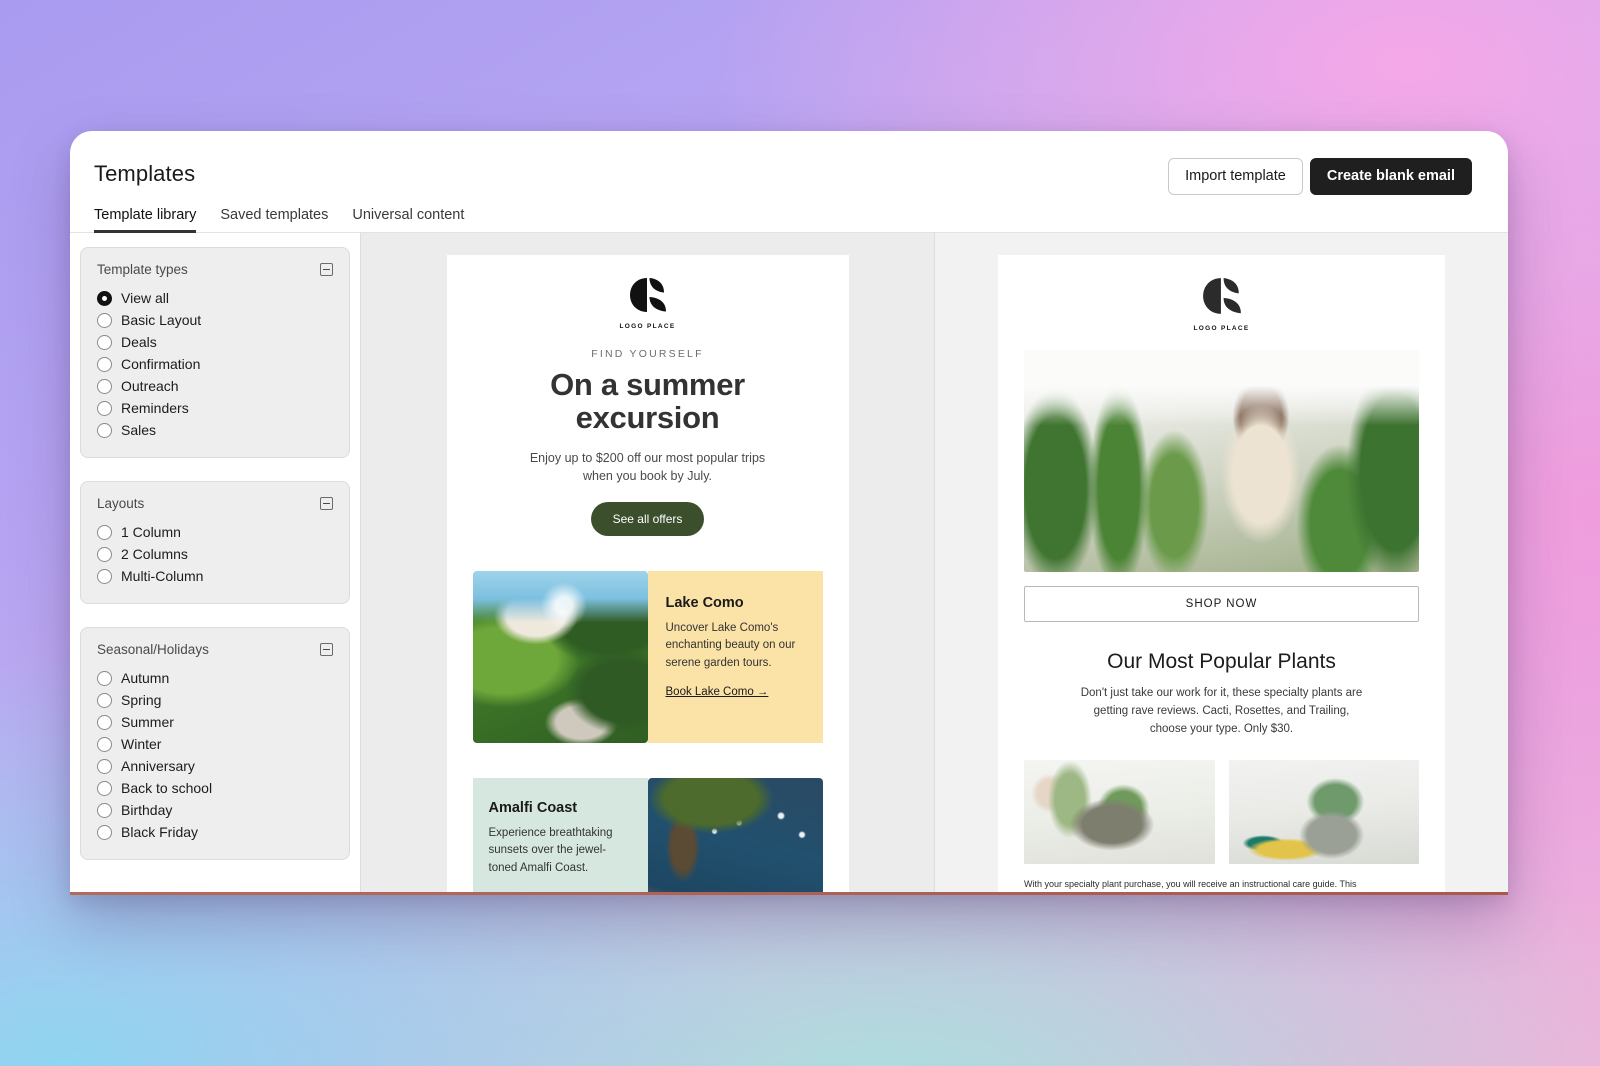  What do you see at coordinates (215, 364) in the screenshot?
I see `filter-option-confirmation: Confirmation` at bounding box center [215, 364].